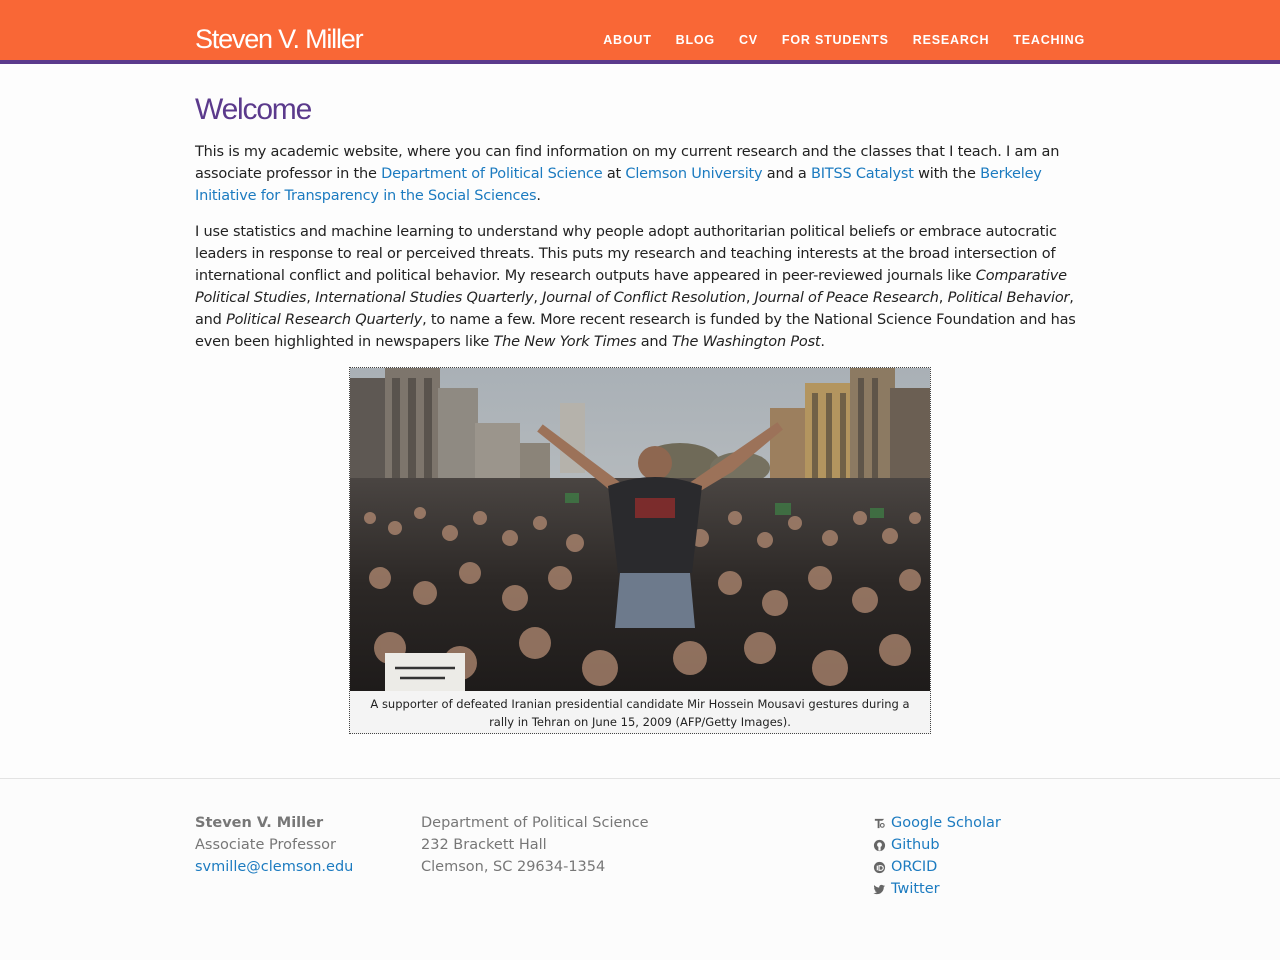  I want to click on footer-link-github: Github, so click(937, 845).